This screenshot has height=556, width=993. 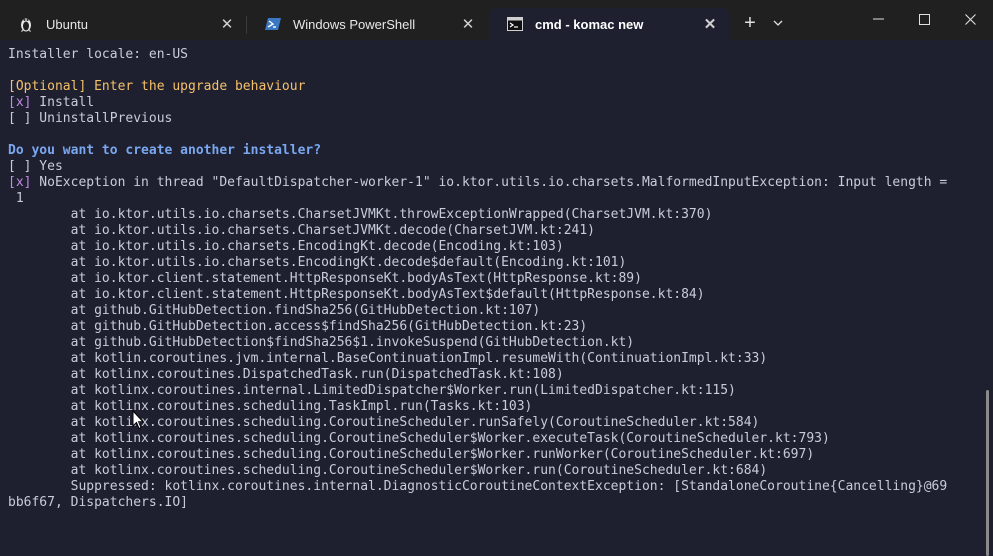 I want to click on tab-label: Windows PowerShell, so click(x=354, y=24).